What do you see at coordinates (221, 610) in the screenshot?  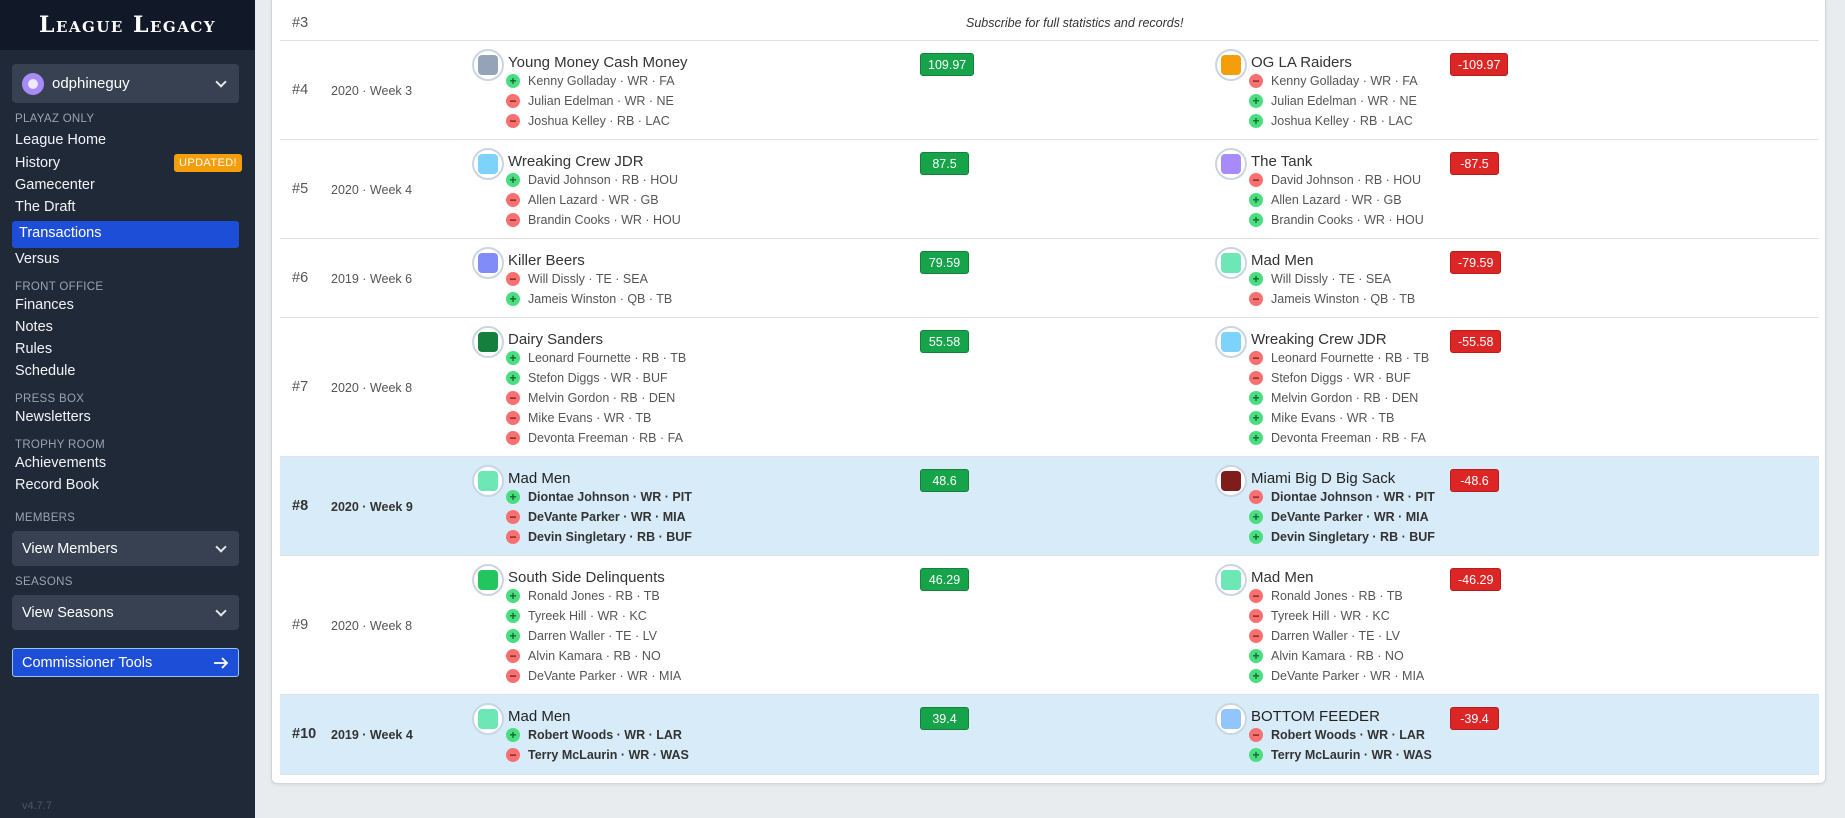 I see `chevron-down-icon` at bounding box center [221, 610].